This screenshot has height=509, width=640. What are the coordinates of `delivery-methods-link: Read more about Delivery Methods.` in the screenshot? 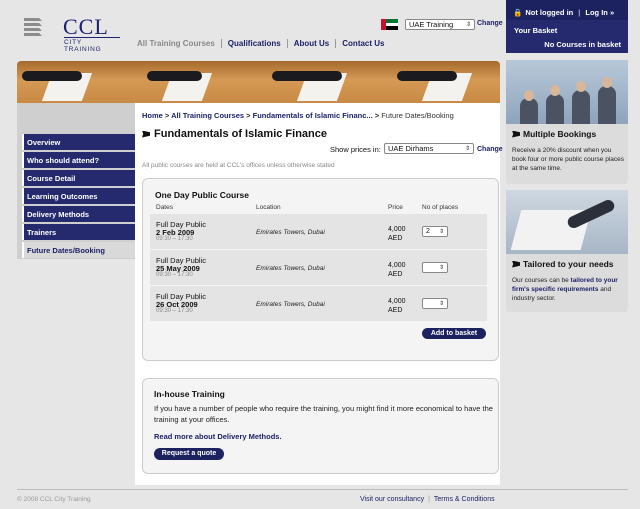 It's located at (218, 436).